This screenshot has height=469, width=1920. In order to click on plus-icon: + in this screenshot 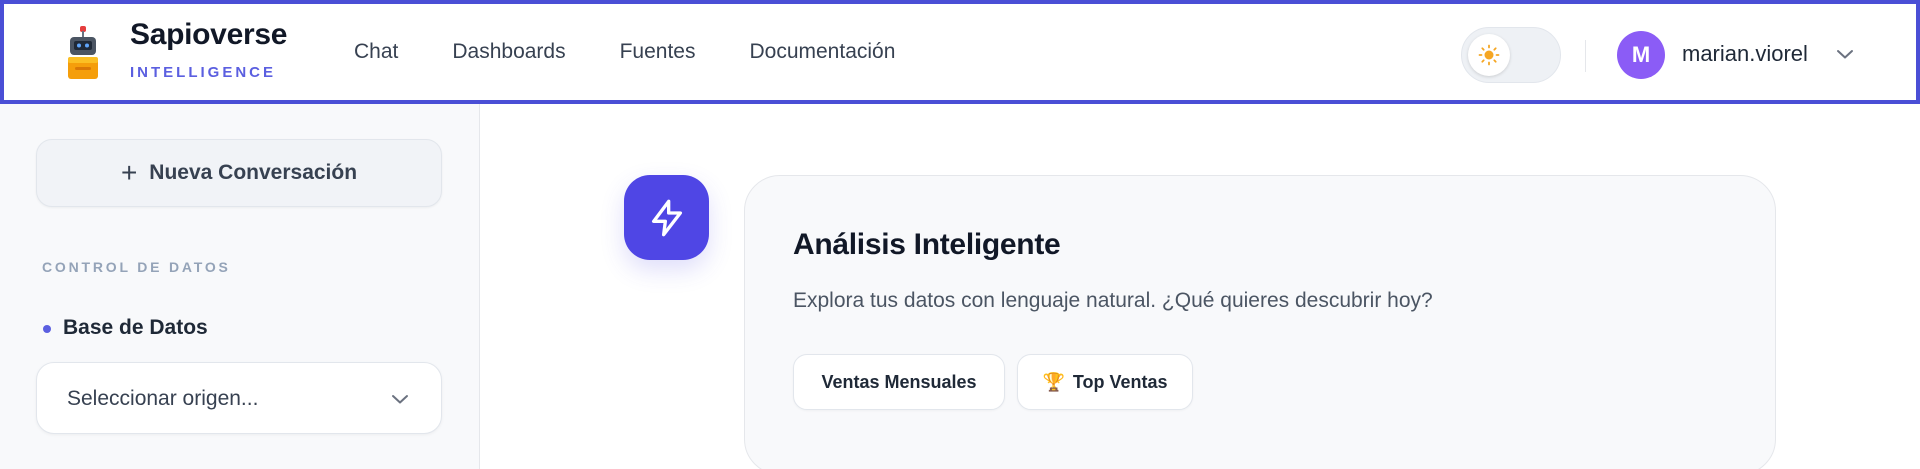, I will do `click(129, 172)`.